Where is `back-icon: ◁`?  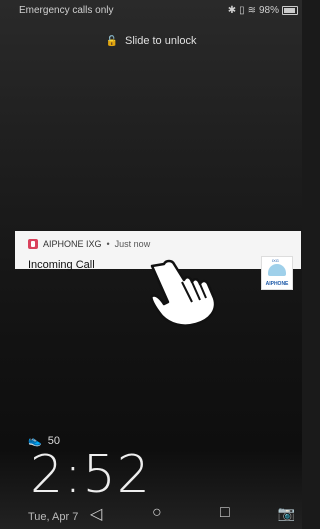
back-icon: ◁ is located at coordinates (96, 514).